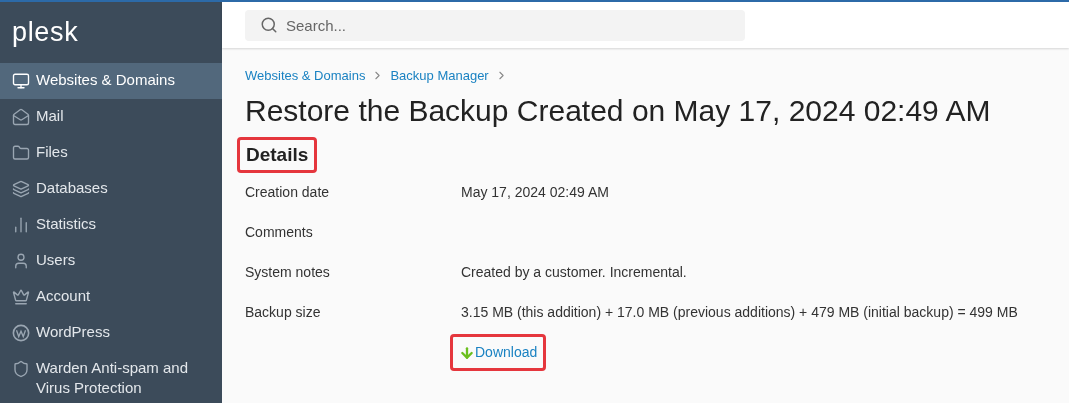  Describe the element at coordinates (277, 154) in the screenshot. I see `section-heading: Details` at that location.